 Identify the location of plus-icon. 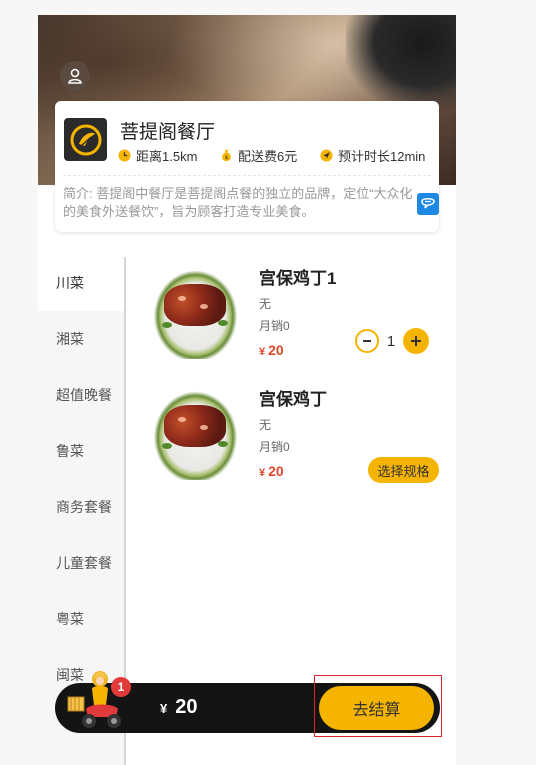
(416, 341).